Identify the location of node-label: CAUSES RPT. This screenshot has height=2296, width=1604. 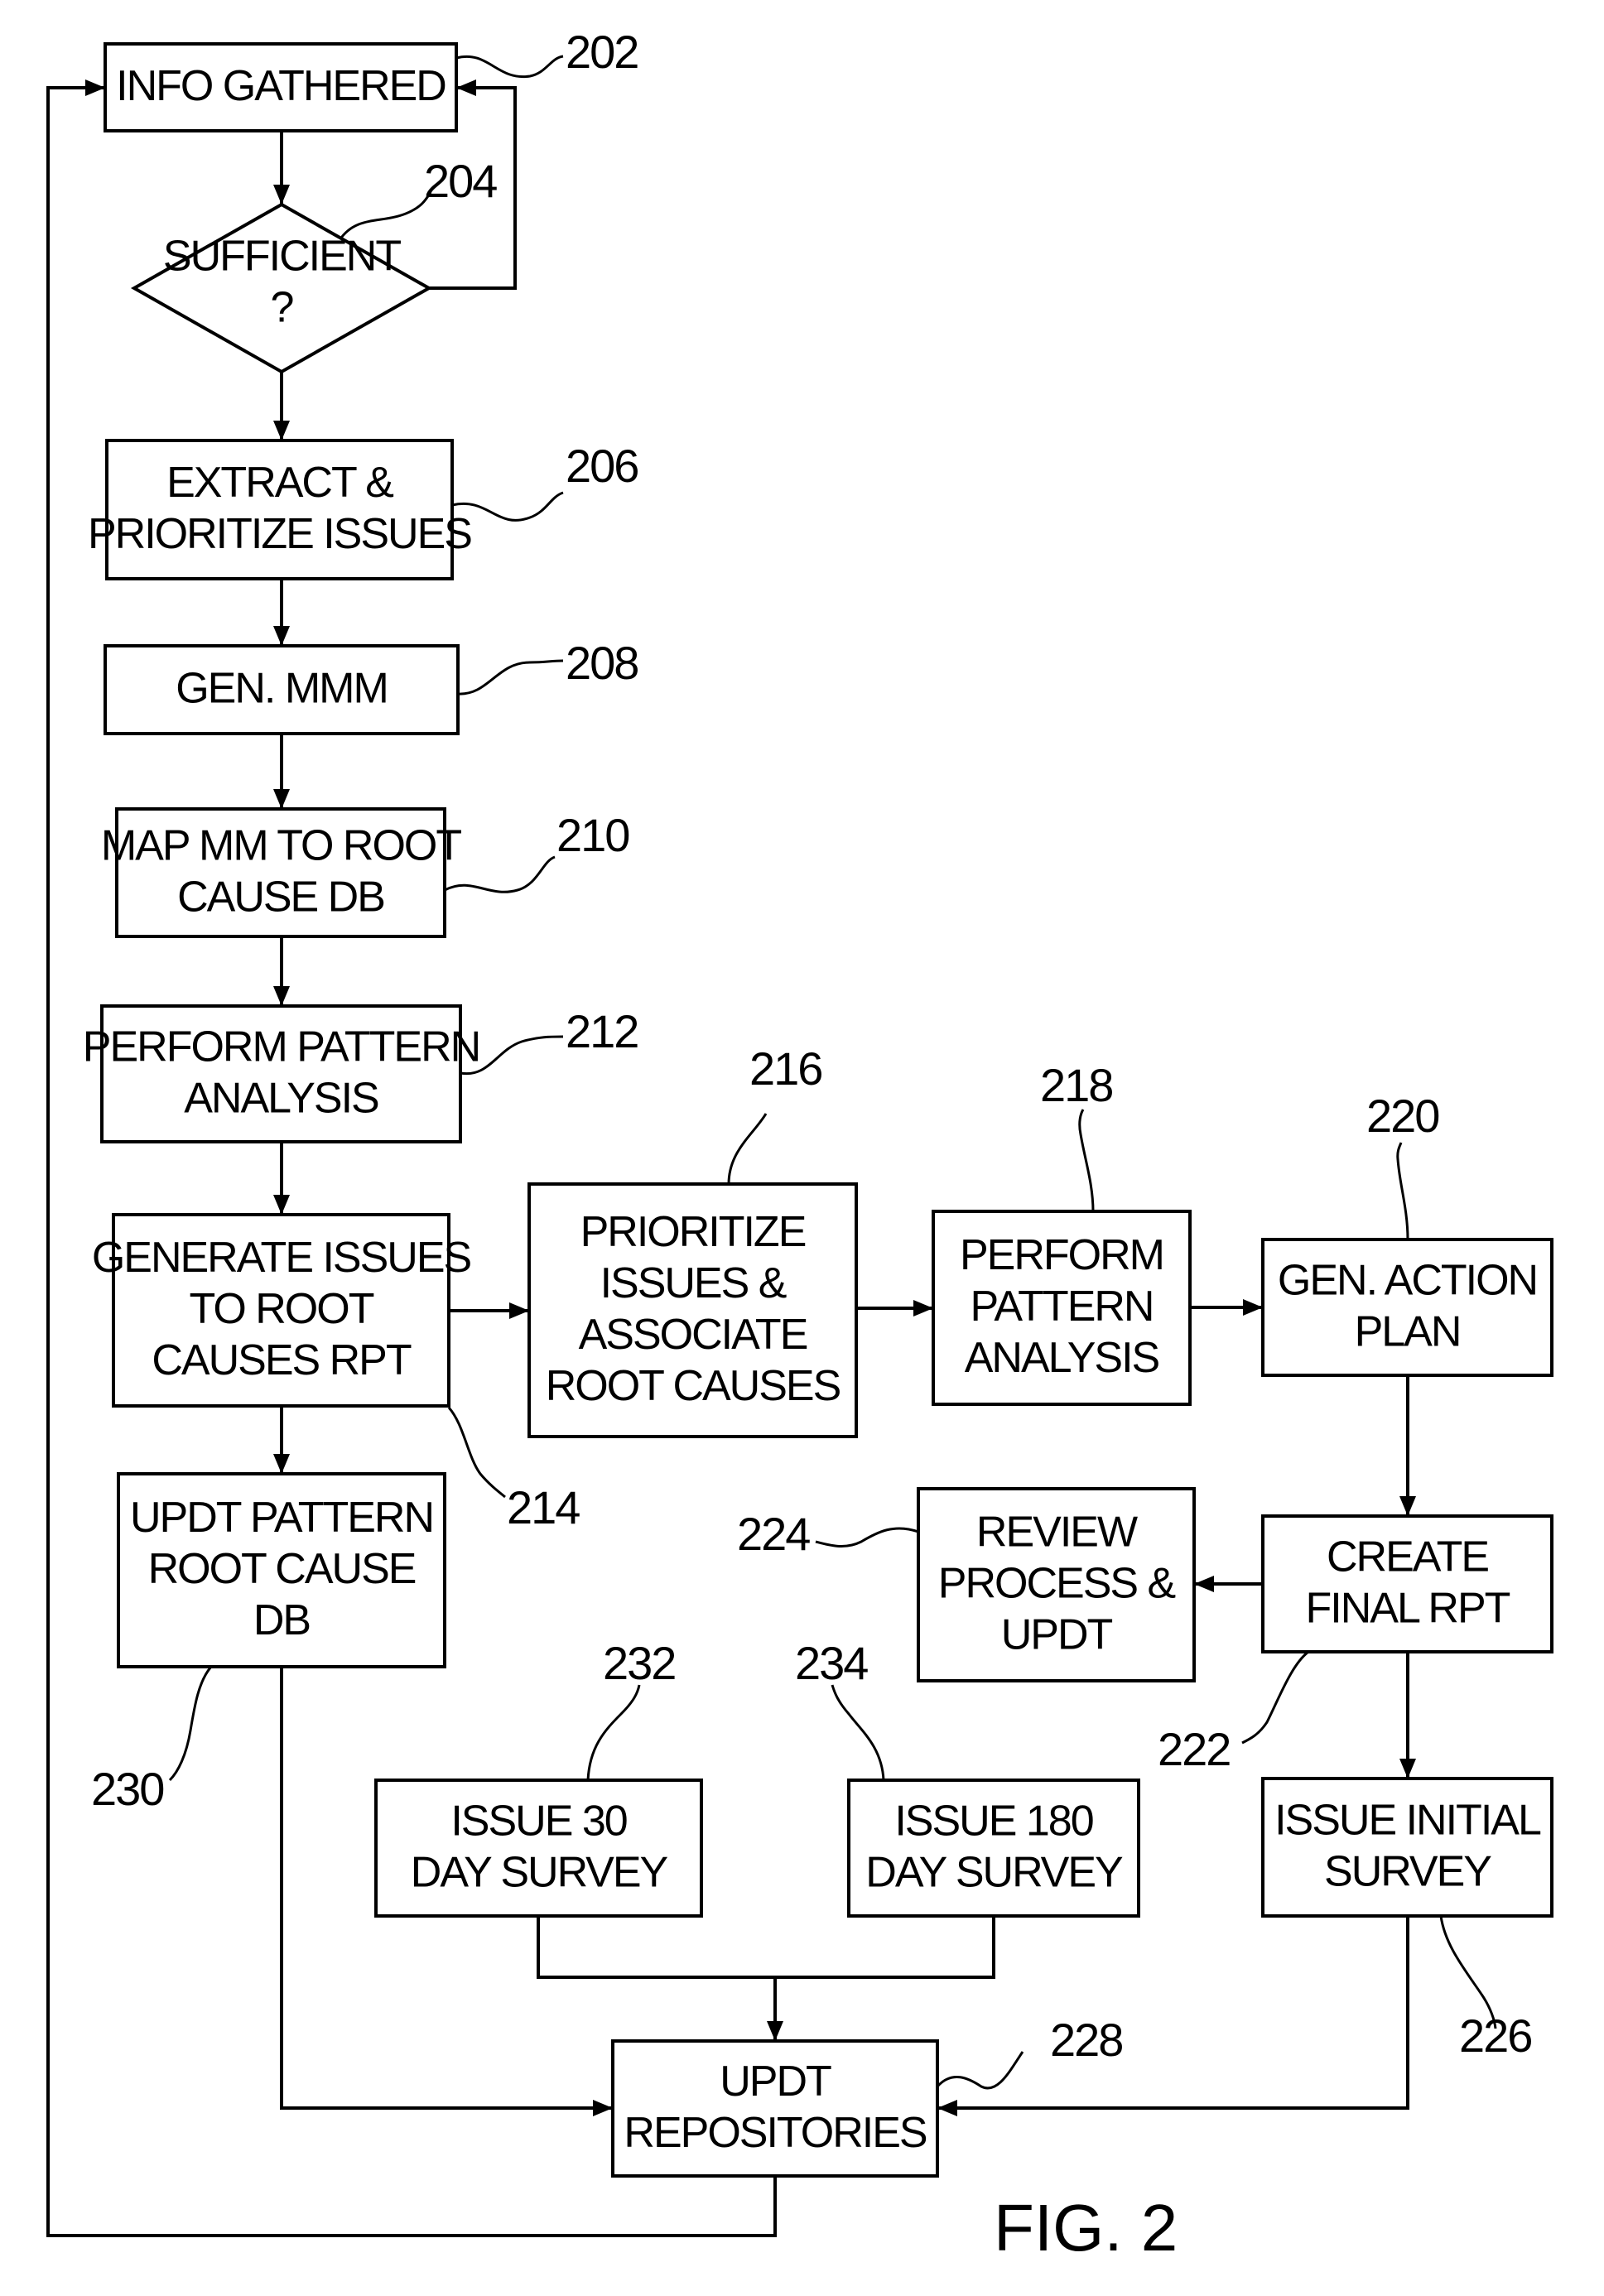
(282, 1360).